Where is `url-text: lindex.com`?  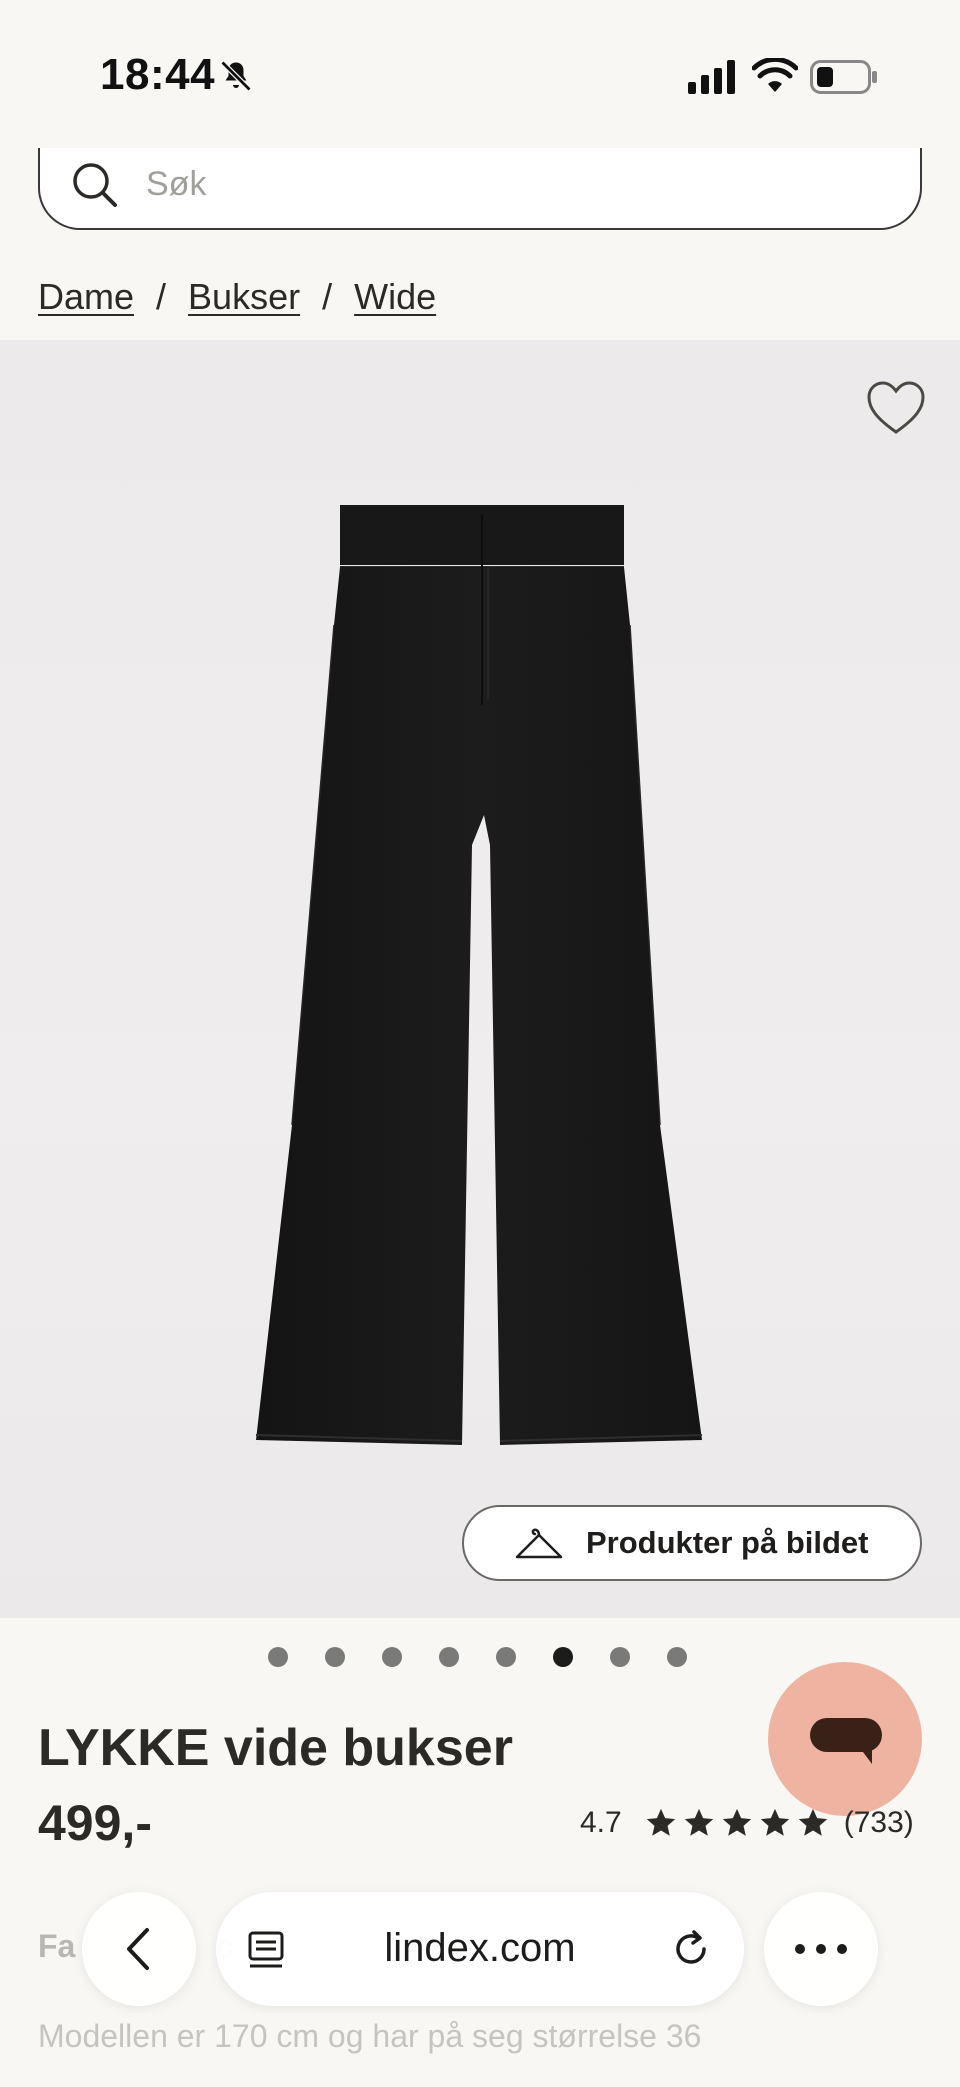
url-text: lindex.com is located at coordinates (480, 1948).